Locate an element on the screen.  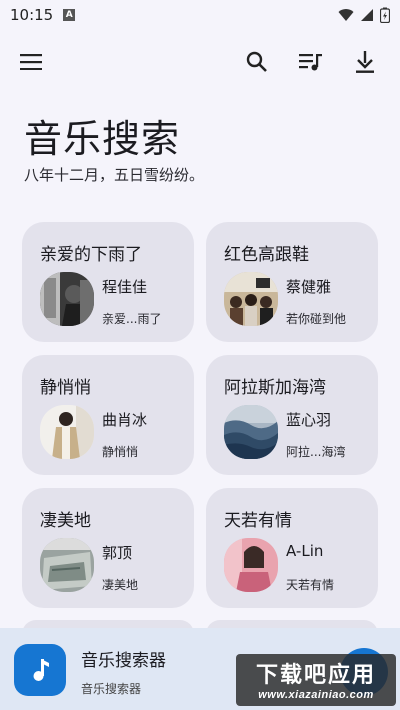
song-description: 凄美地 is located at coordinates (120, 585).